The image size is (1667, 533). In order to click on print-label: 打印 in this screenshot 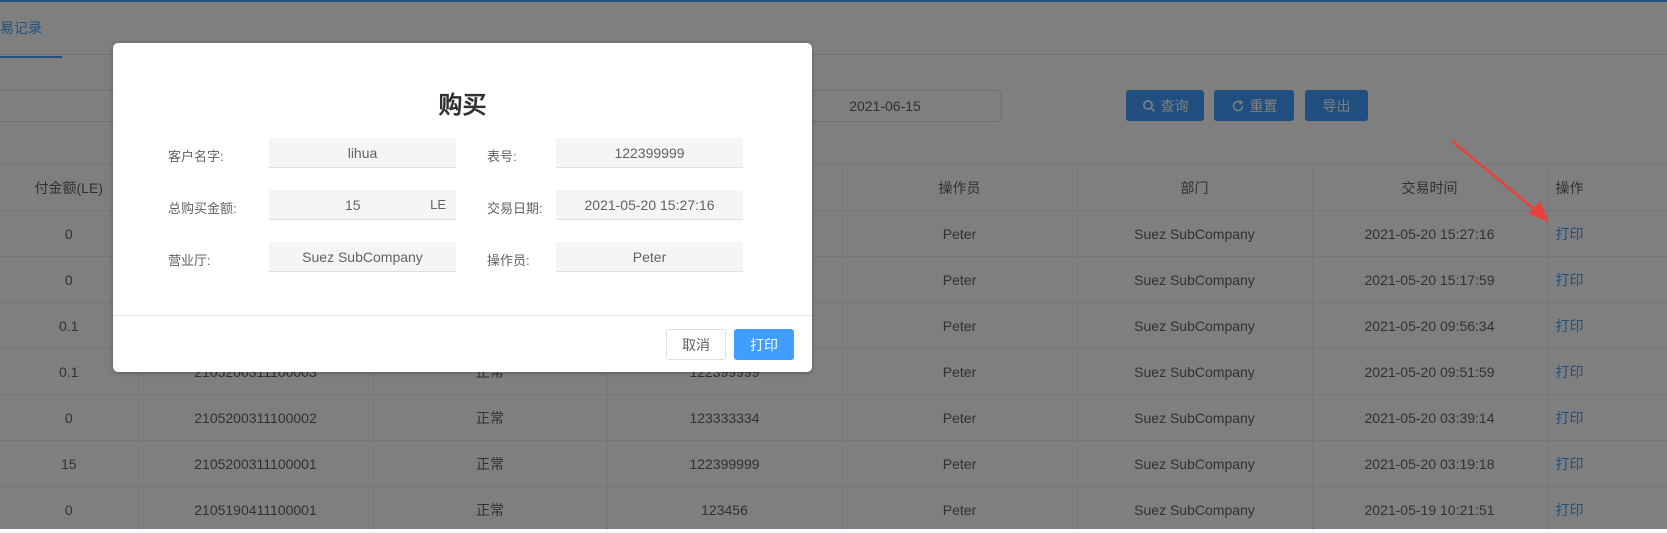, I will do `click(764, 344)`.